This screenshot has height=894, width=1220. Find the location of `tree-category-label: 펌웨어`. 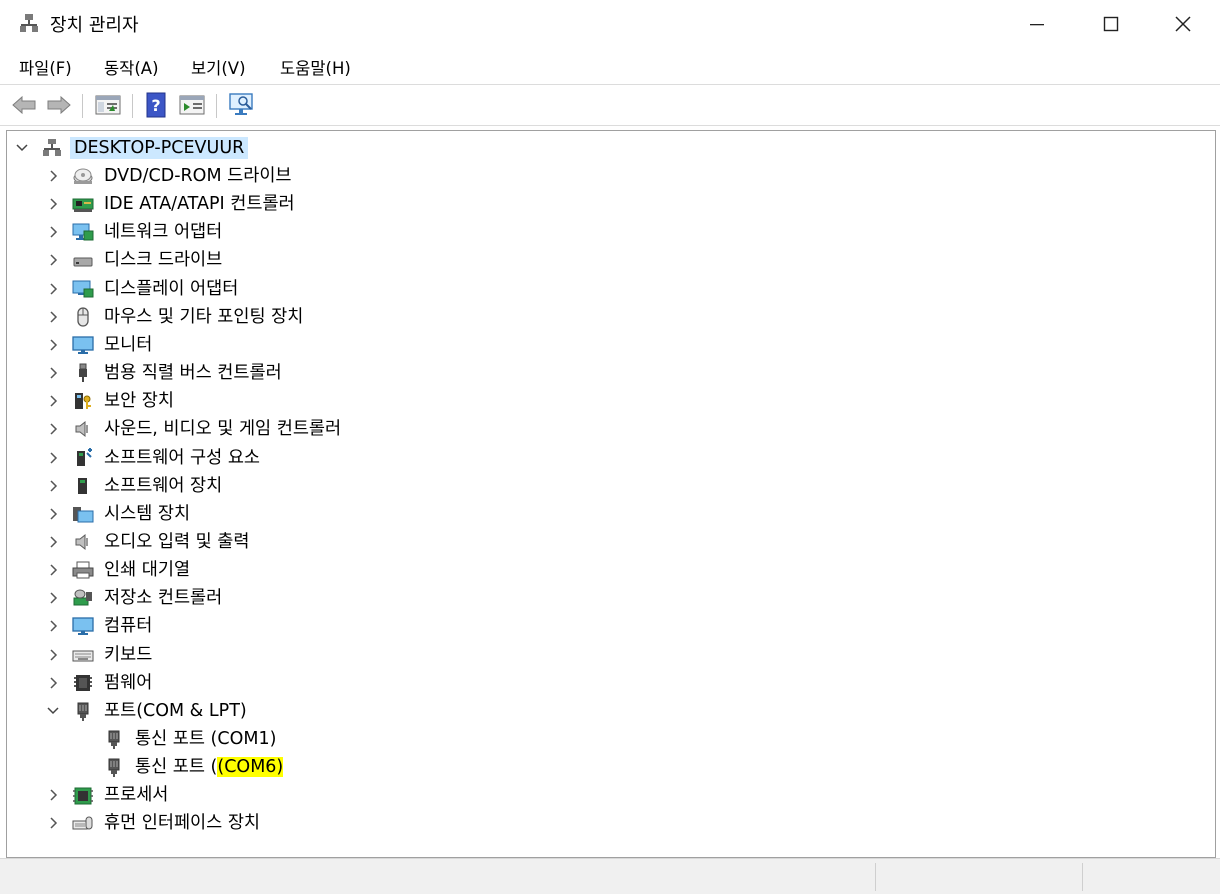

tree-category-label: 펌웨어 is located at coordinates (128, 683).